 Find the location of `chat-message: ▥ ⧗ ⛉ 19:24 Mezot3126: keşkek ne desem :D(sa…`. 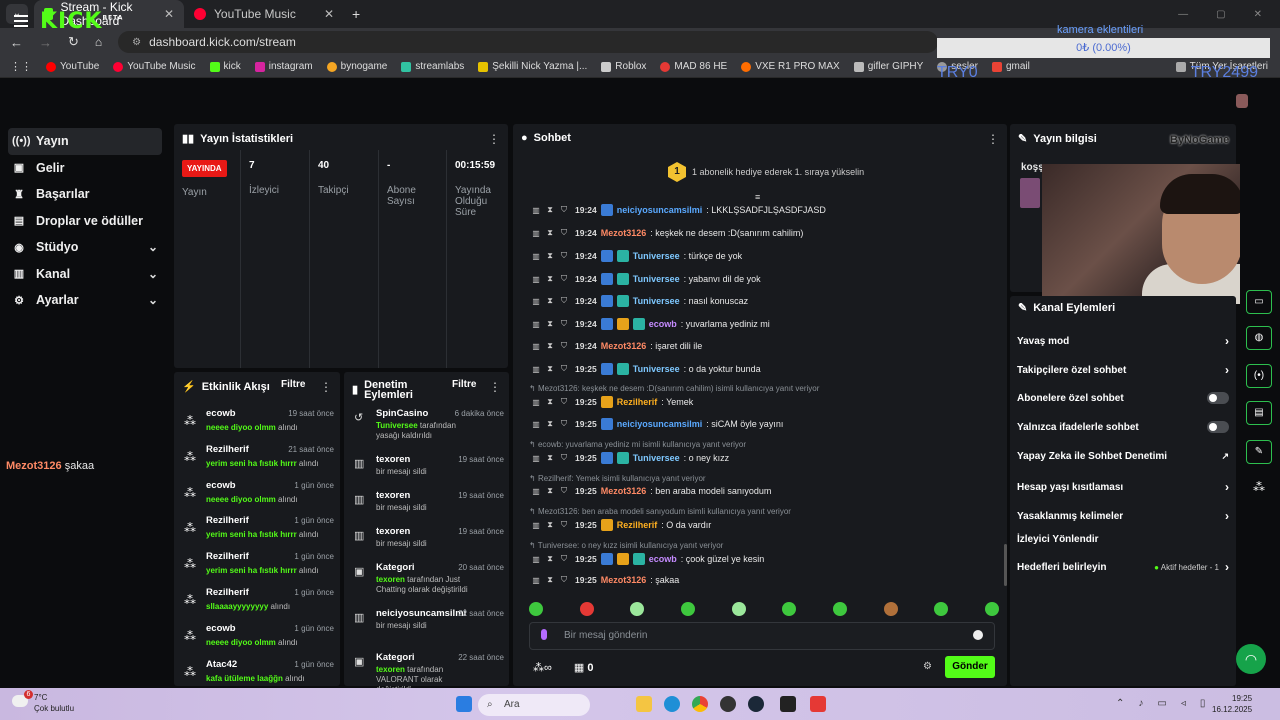

chat-message: ▥ ⧗ ⛉ 19:24 Mezot3126: keşkek ne desem :D(sa… is located at coordinates (667, 233).